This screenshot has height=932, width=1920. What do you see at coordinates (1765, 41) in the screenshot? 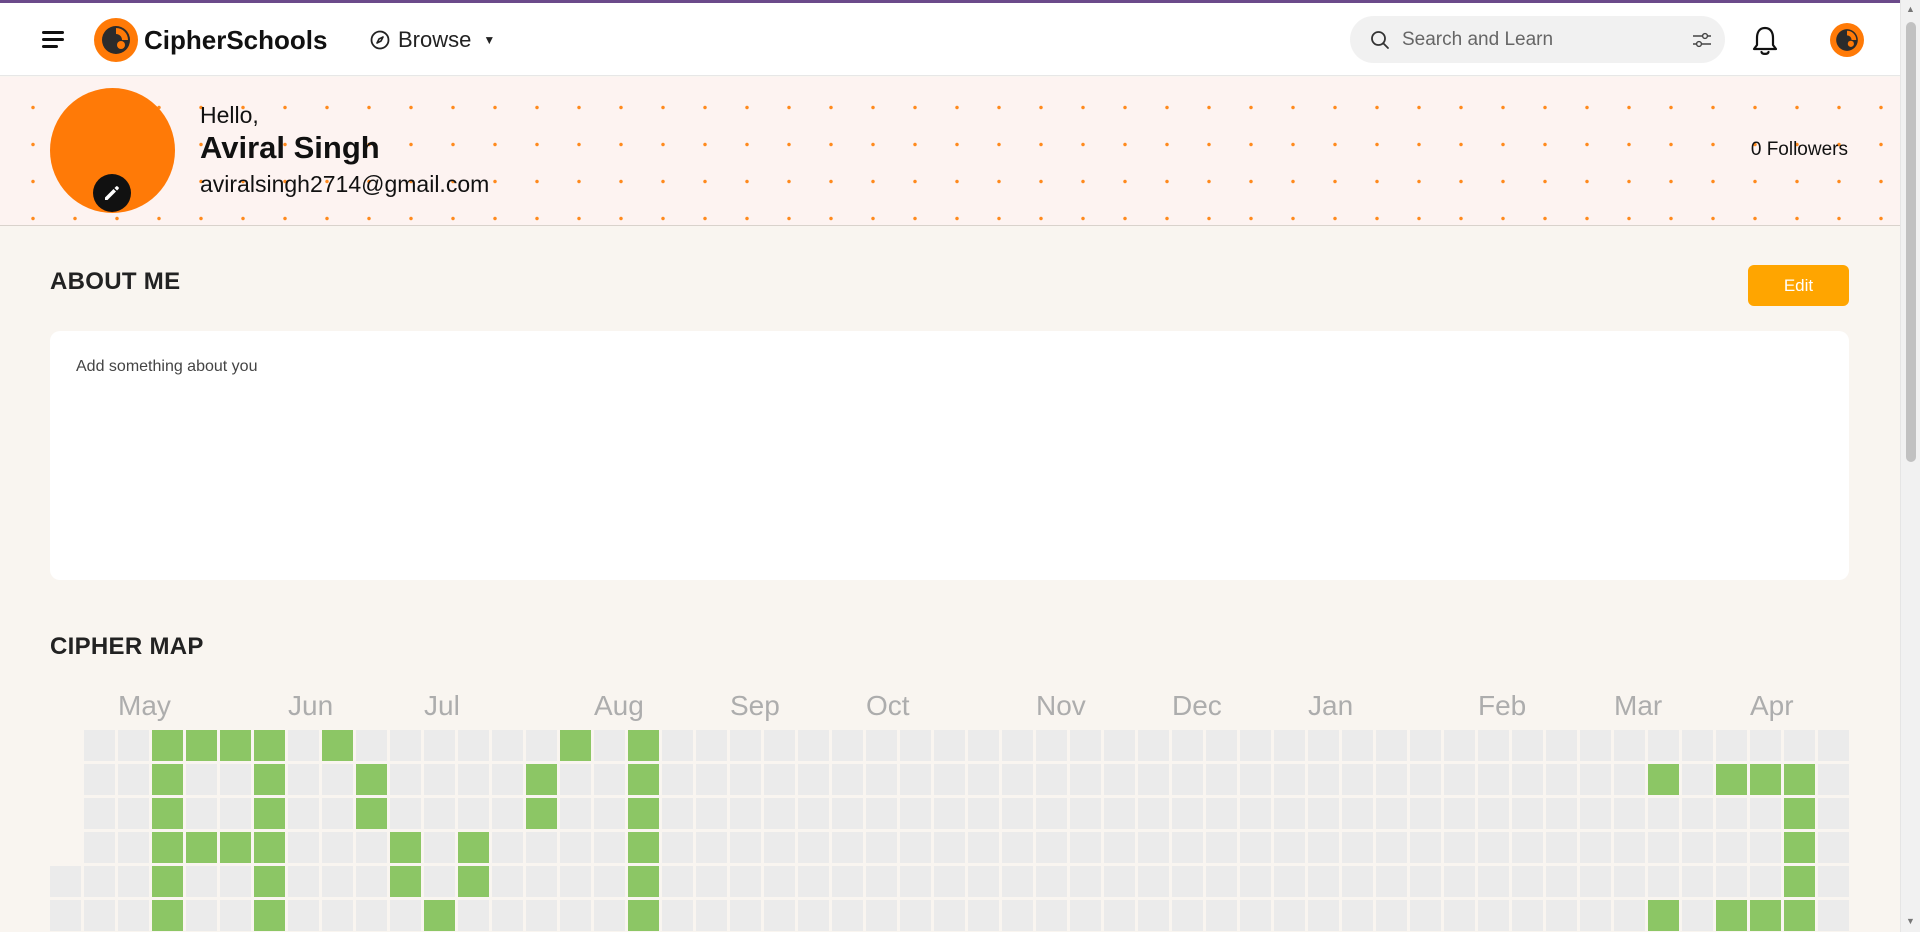
I see `bell-icon` at bounding box center [1765, 41].